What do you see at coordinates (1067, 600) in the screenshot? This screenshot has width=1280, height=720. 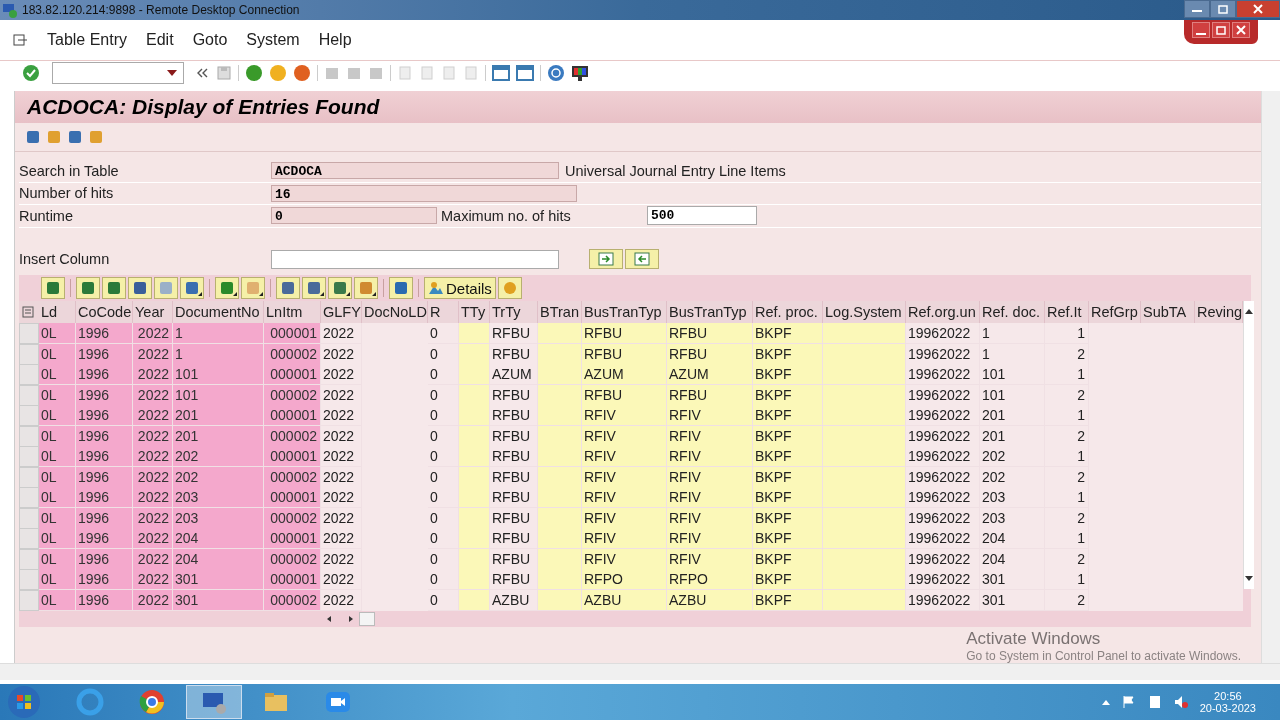 I see `table-cell: 2` at bounding box center [1067, 600].